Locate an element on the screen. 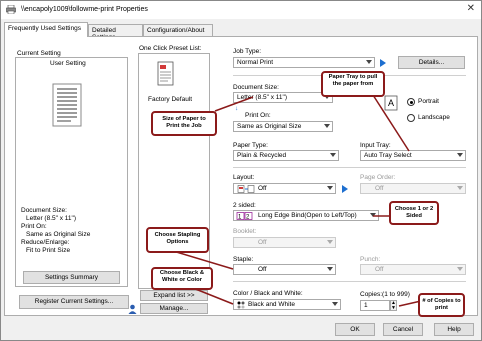 The image size is (482, 341). expand-list-button: Expand list >> is located at coordinates (174, 295).